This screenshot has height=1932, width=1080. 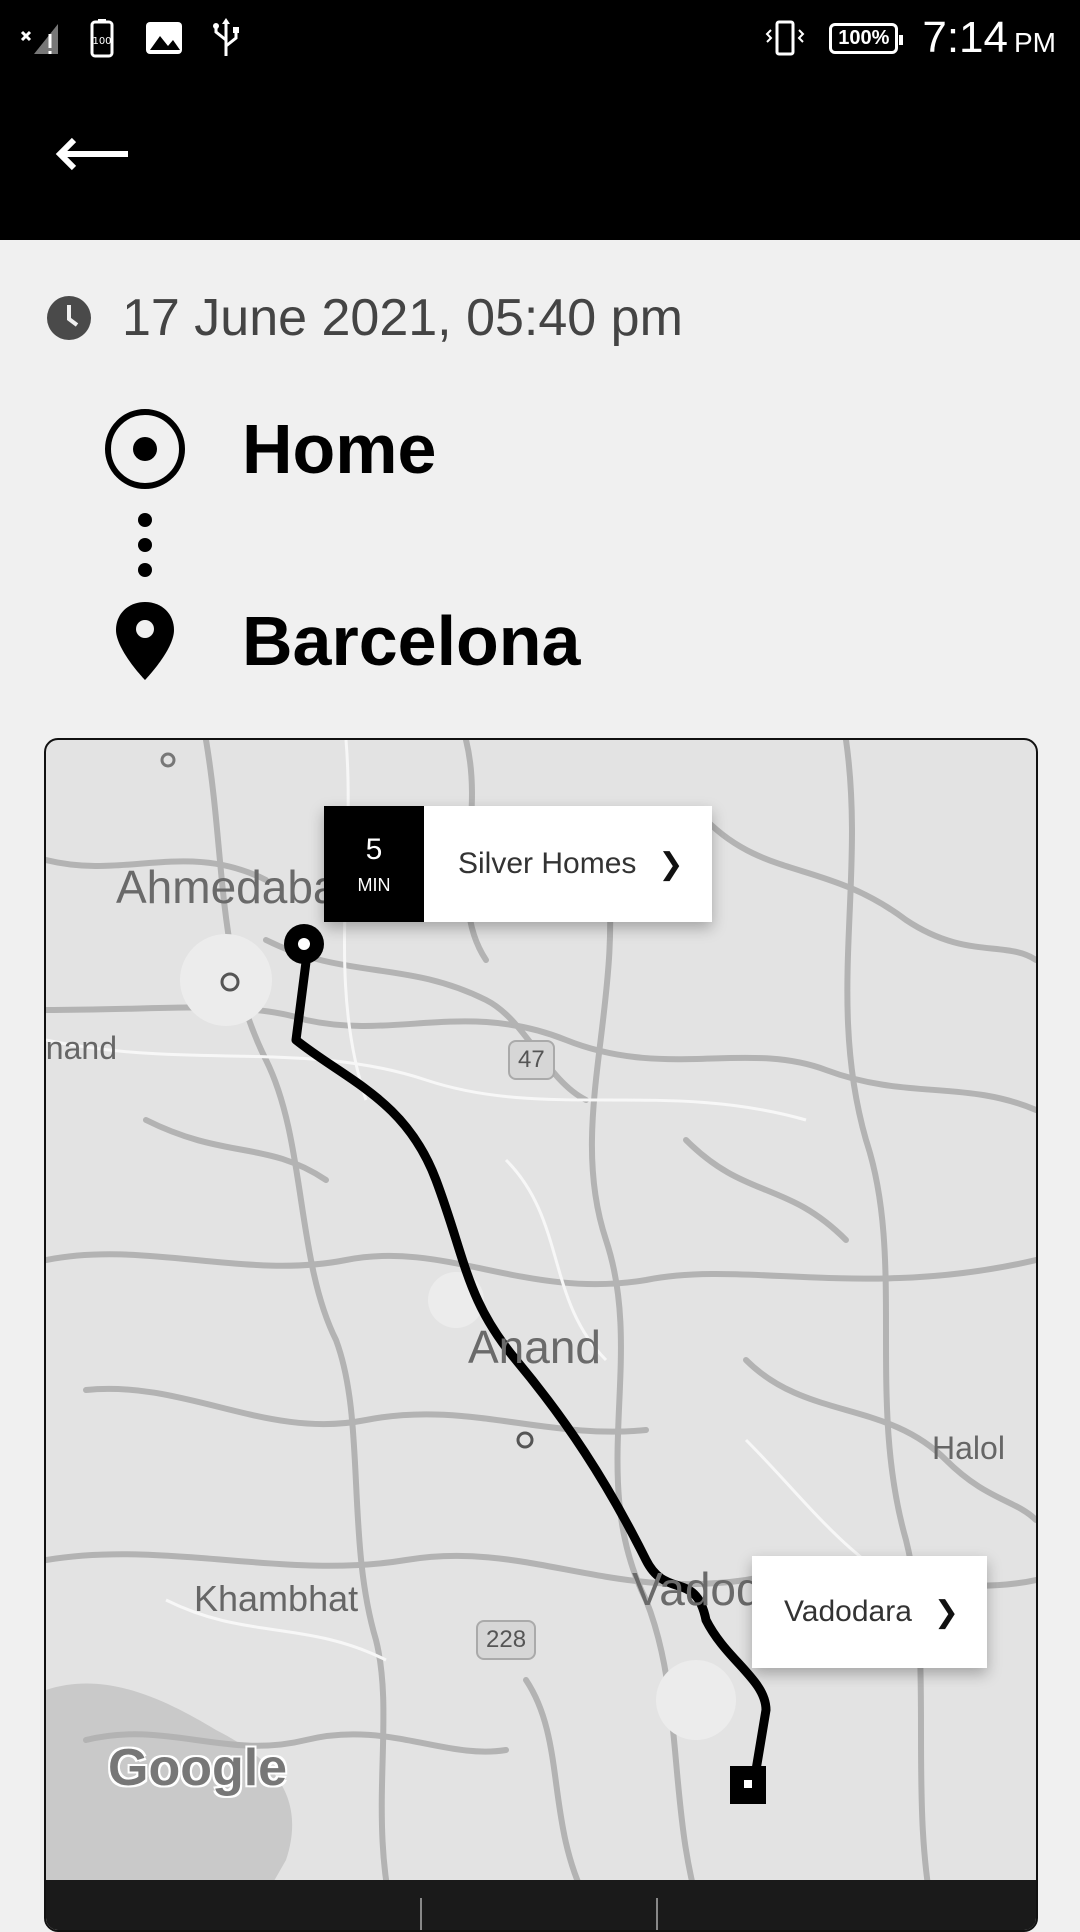 What do you see at coordinates (276, 1598) in the screenshot?
I see `city-label-khambhat: Khambhat` at bounding box center [276, 1598].